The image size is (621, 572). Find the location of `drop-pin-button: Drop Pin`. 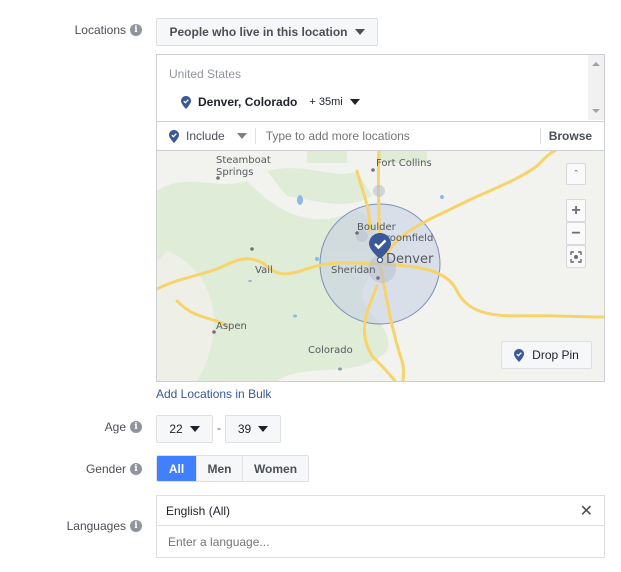

drop-pin-button: Drop Pin is located at coordinates (546, 355).